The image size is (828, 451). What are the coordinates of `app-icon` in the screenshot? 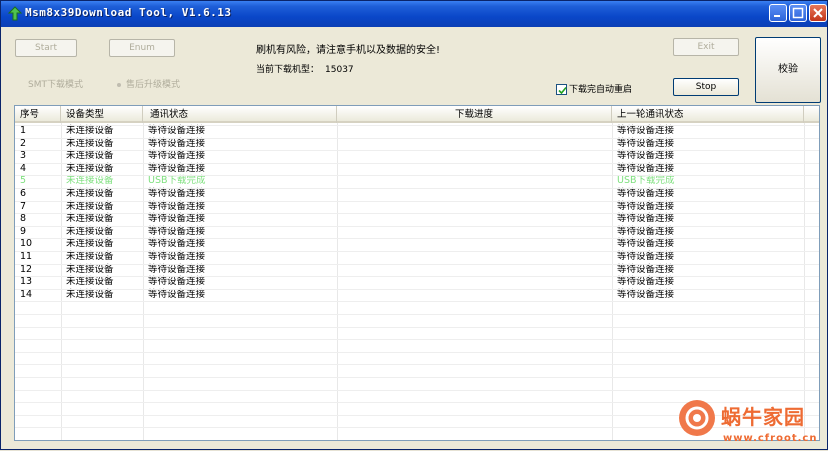 It's located at (15, 13).